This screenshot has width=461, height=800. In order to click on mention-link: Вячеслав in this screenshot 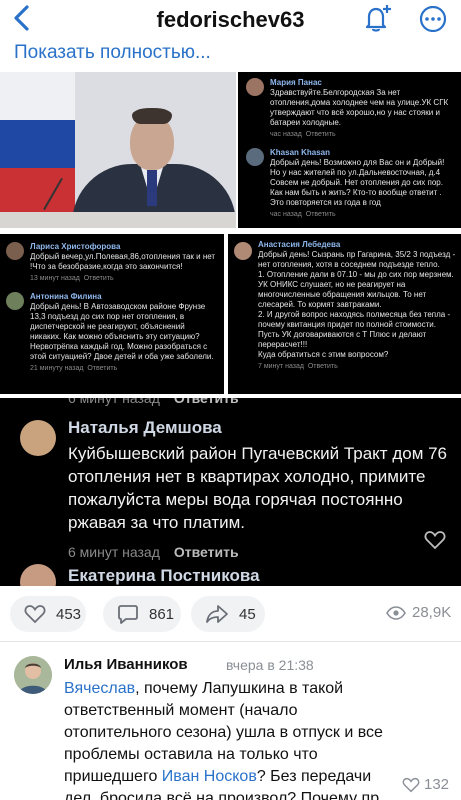, I will do `click(99, 688)`.